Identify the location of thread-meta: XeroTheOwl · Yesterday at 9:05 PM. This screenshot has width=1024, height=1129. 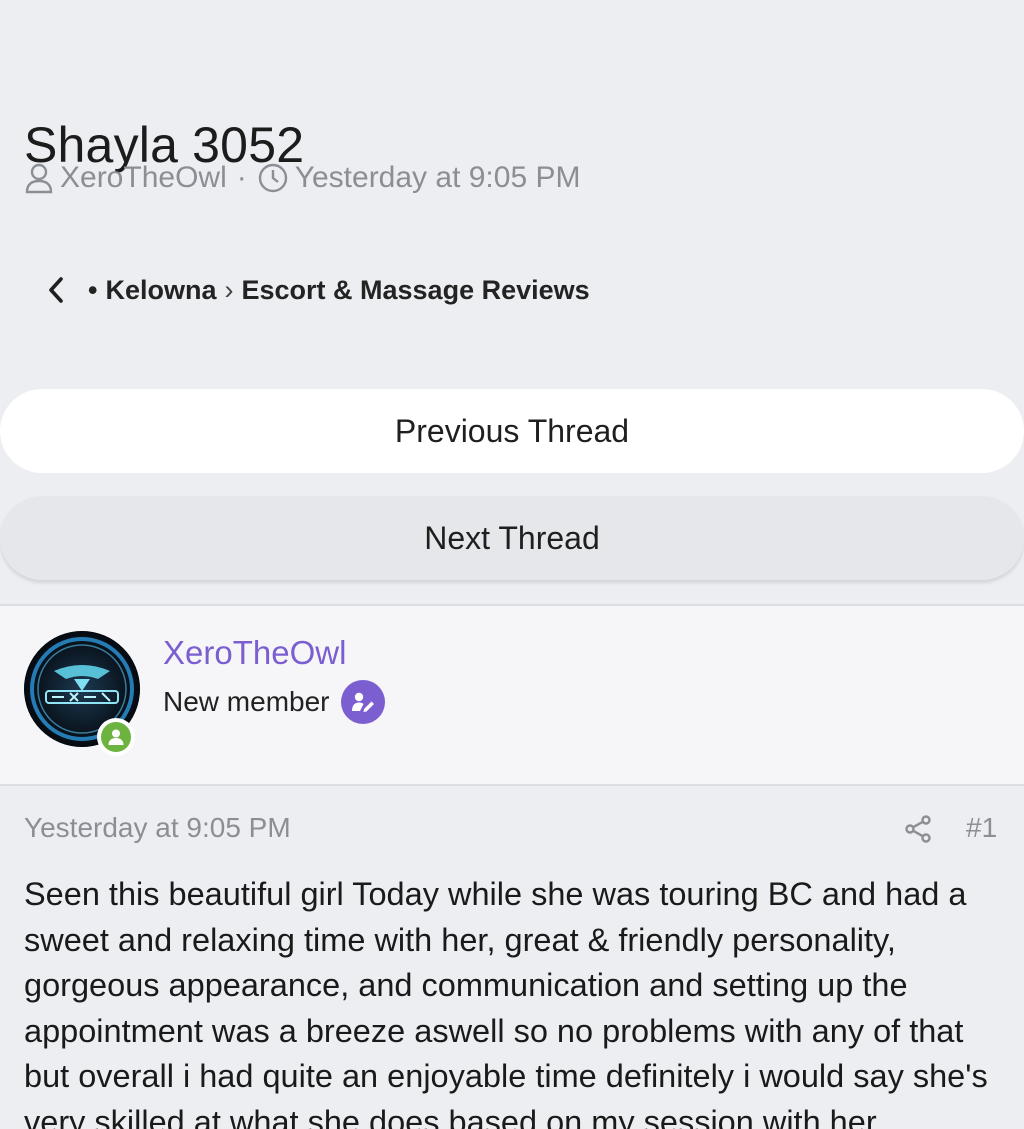
(302, 178).